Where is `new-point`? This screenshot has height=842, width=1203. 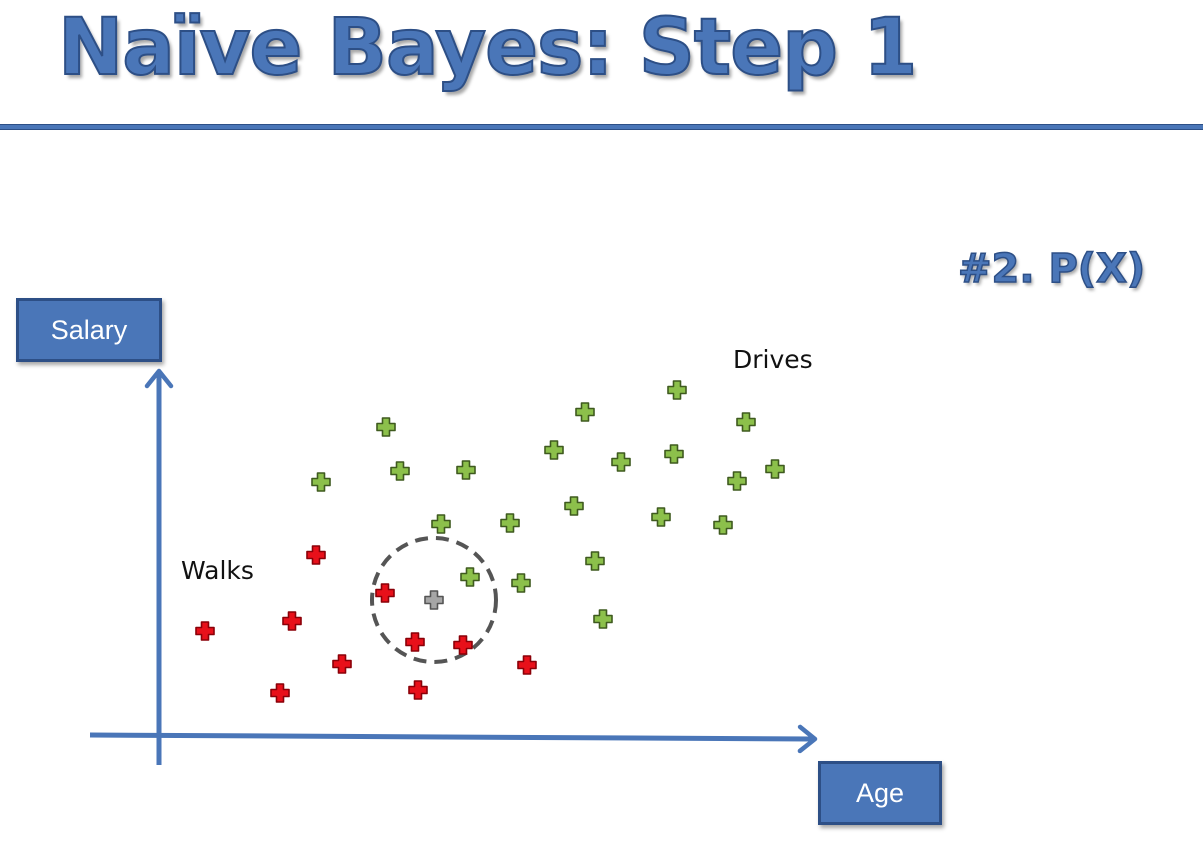 new-point is located at coordinates (434, 600).